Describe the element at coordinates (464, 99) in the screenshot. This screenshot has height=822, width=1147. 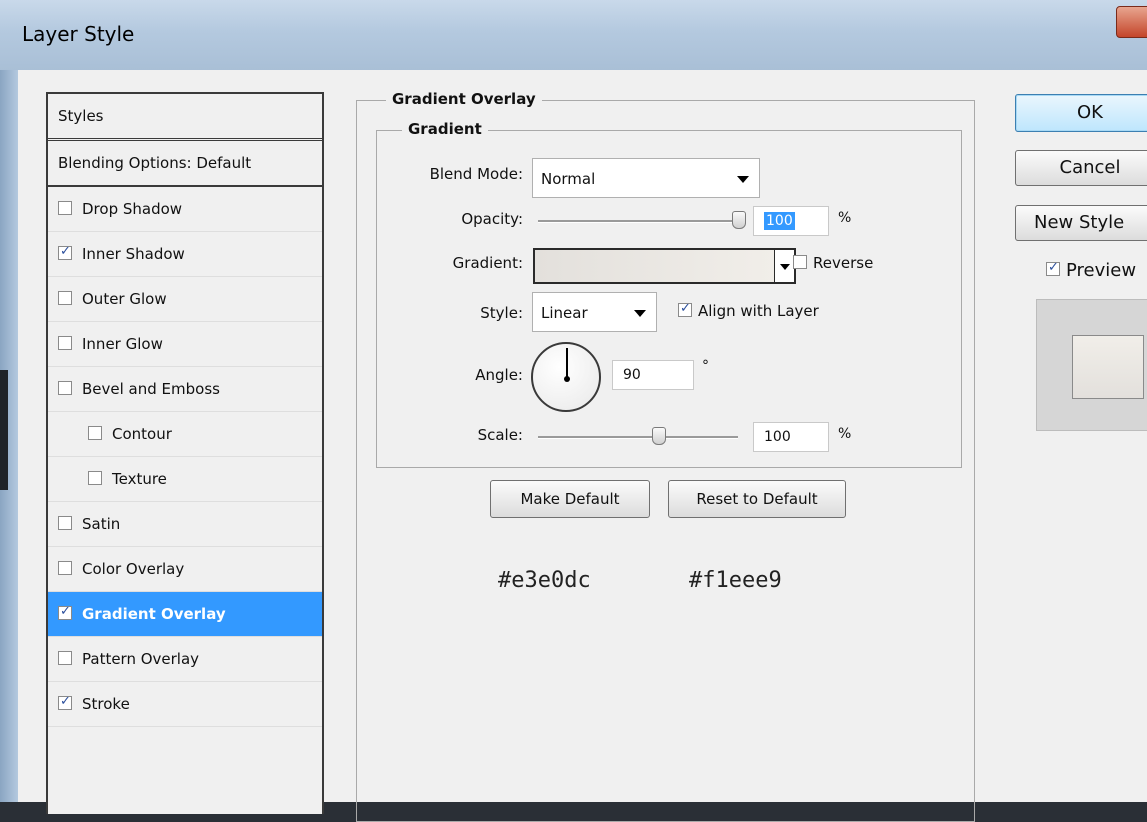
I see `gradient-overlay-title: Gradient Overlay` at that location.